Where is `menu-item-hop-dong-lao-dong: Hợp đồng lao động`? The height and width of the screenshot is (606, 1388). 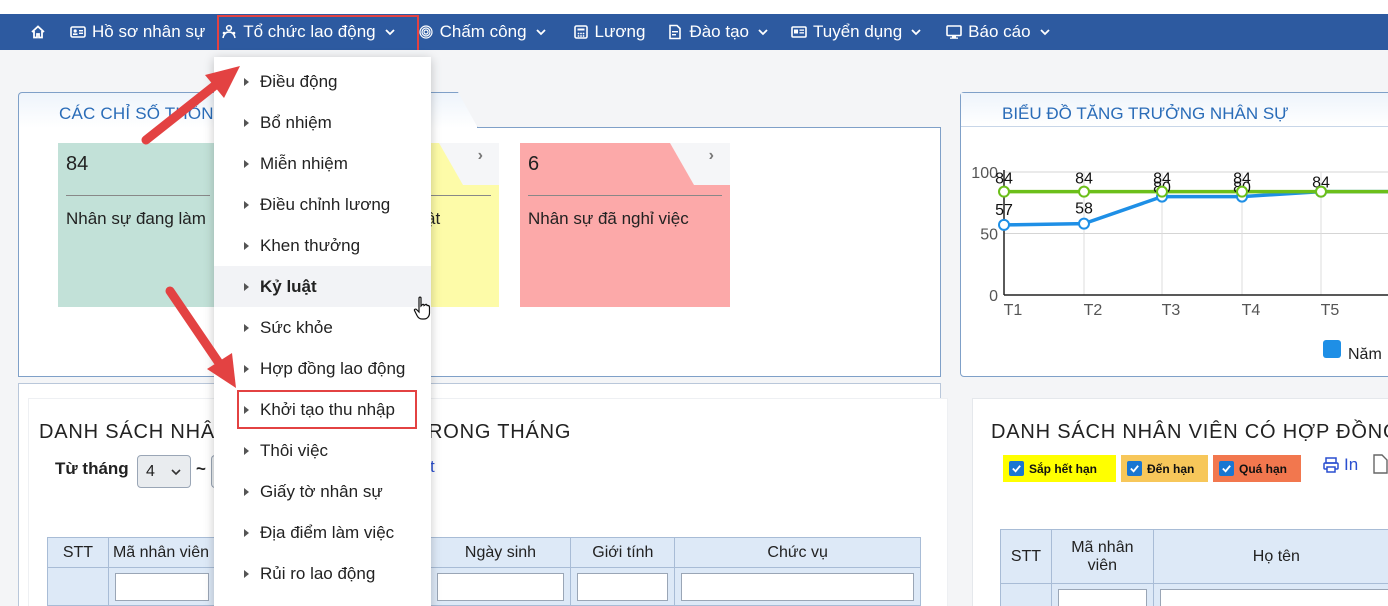 menu-item-hop-dong-lao-dong: Hợp đồng lao động is located at coordinates (322, 368).